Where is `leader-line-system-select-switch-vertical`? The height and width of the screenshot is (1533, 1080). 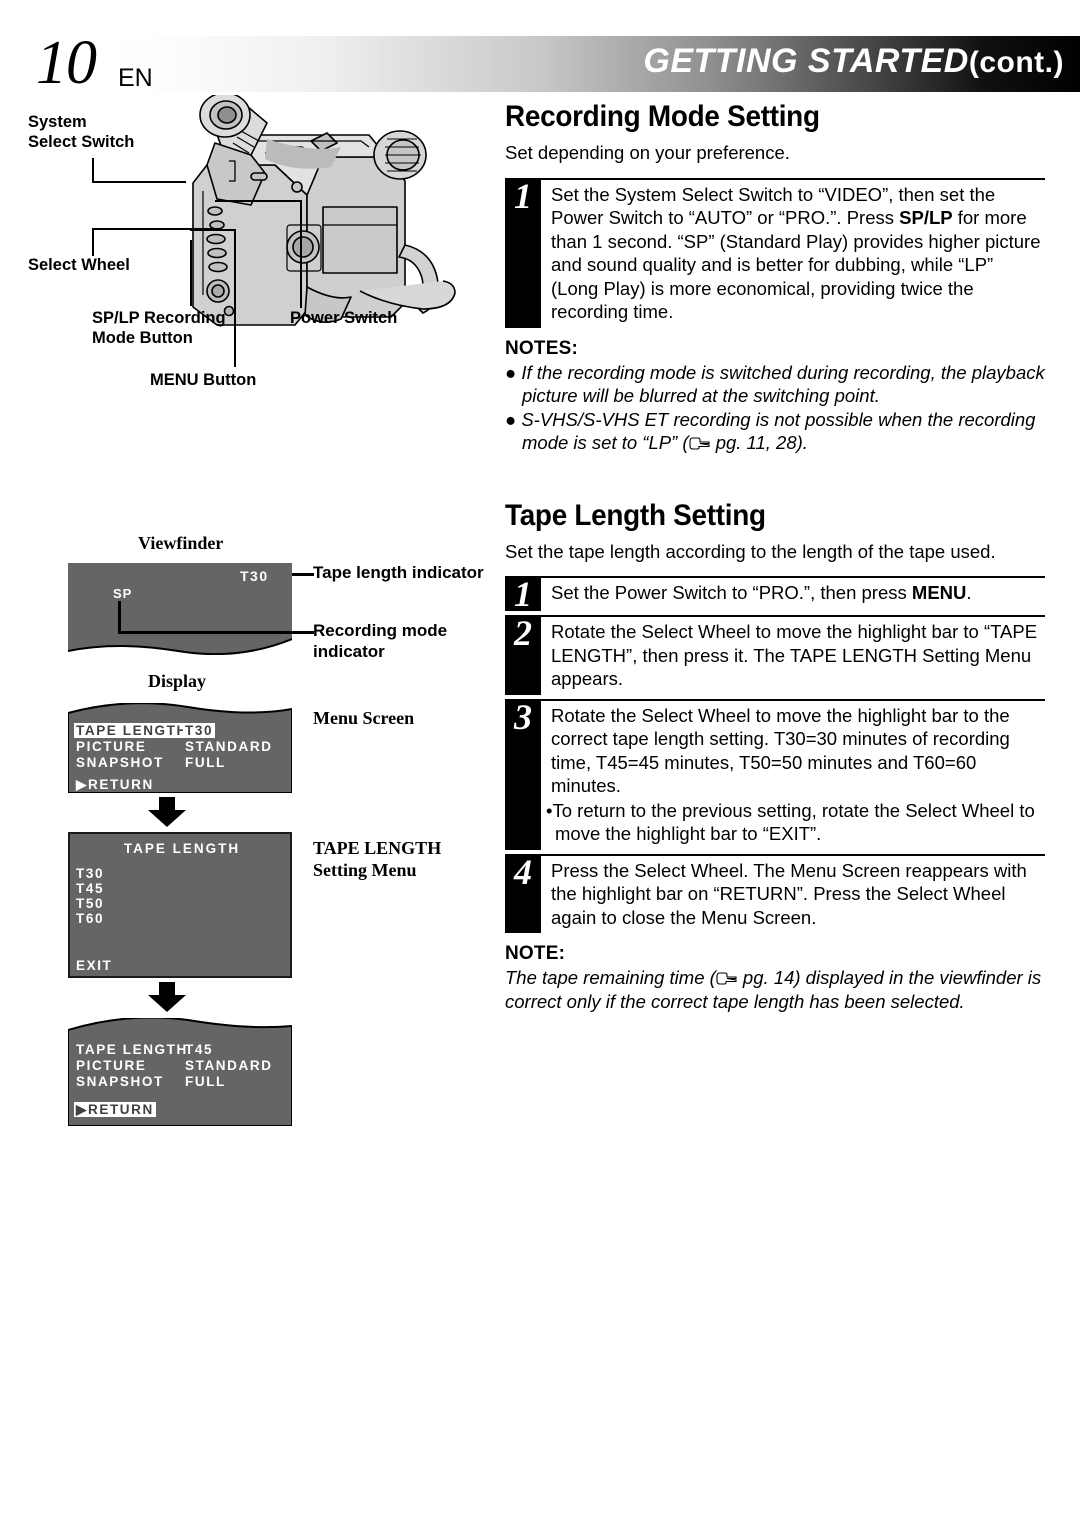 leader-line-system-select-switch-vertical is located at coordinates (93, 170).